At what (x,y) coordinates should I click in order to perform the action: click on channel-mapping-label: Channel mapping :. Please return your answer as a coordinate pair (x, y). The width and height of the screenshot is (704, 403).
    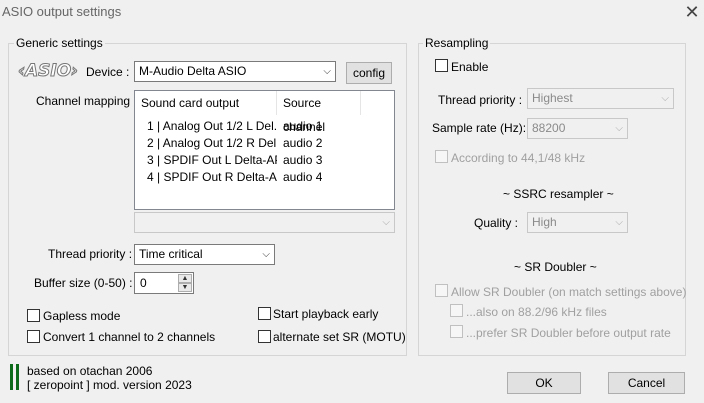
    Looking at the image, I should click on (86, 101).